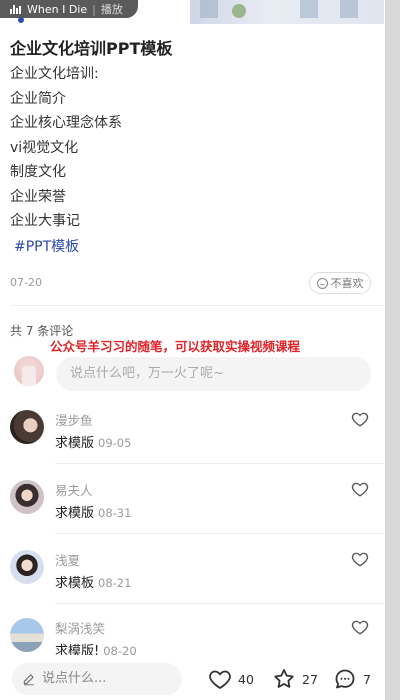 This screenshot has width=400, height=700. I want to click on post-date: 07-20, so click(26, 282).